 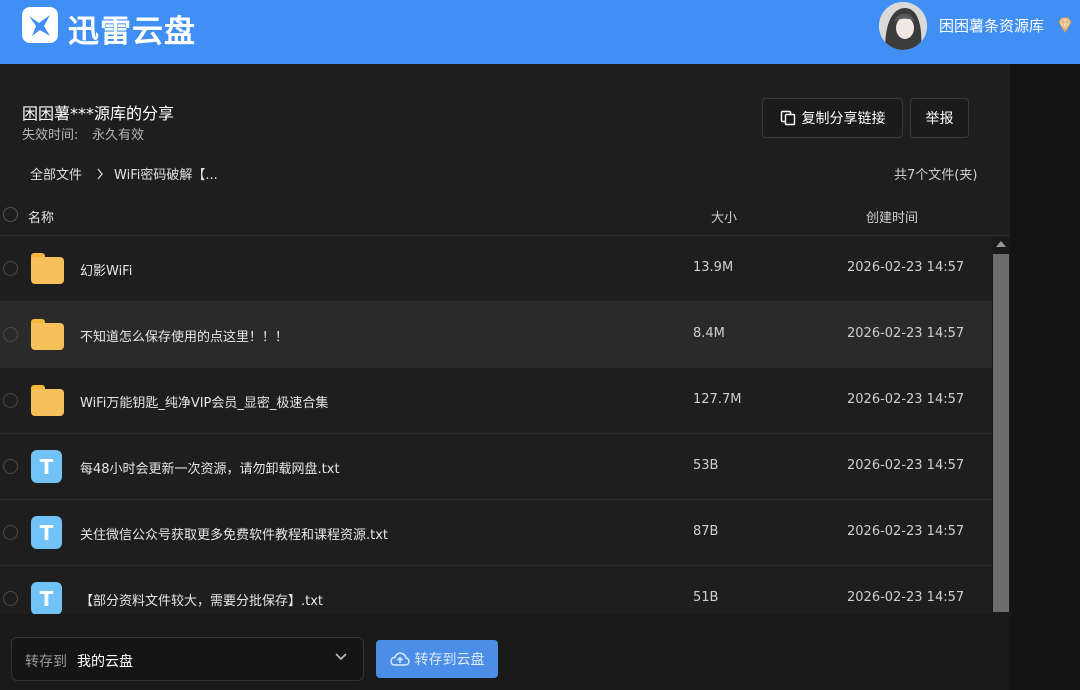 I want to click on app-name: 迅雷云盘, so click(x=132, y=28).